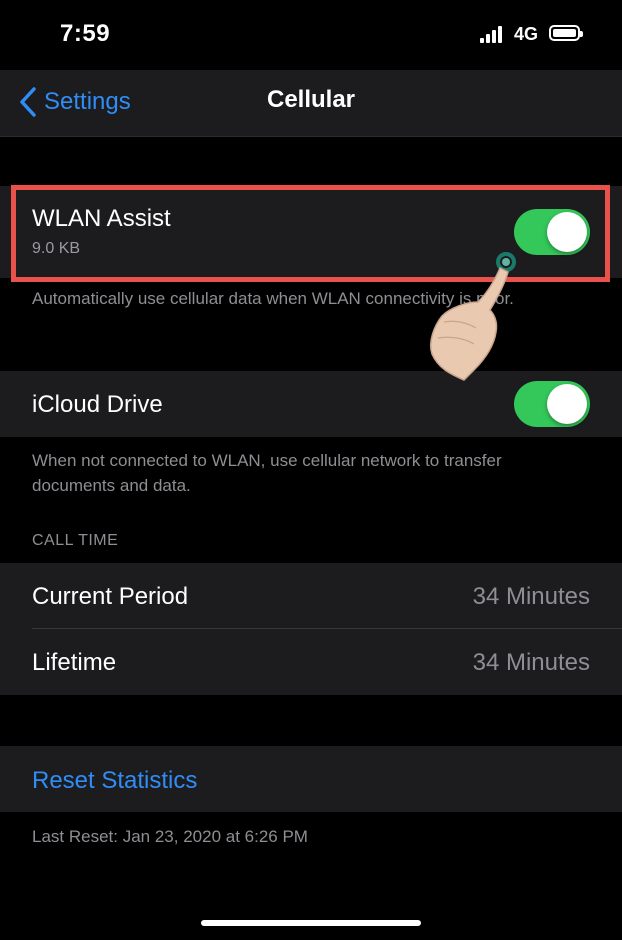  What do you see at coordinates (552, 404) in the screenshot?
I see `icloud-drive-toggle` at bounding box center [552, 404].